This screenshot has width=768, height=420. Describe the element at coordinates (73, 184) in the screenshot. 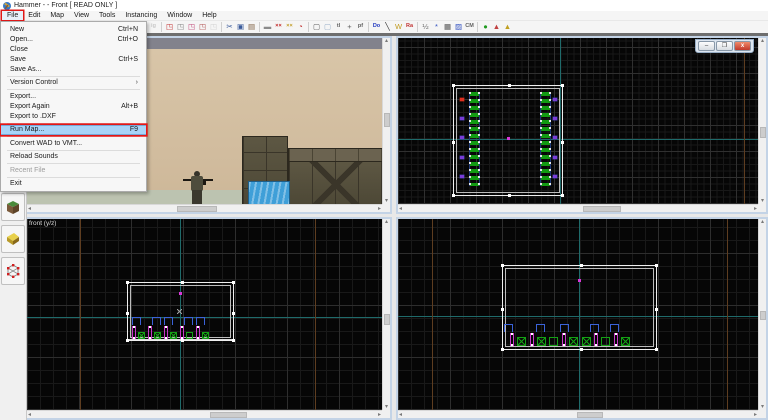

I see `file-menu-exit: Exit ›` at that location.